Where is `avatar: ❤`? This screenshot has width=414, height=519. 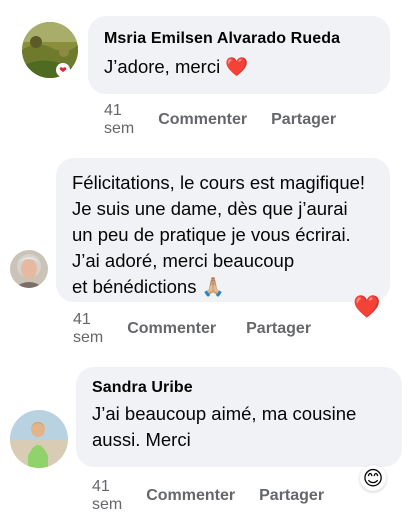 avatar: ❤ is located at coordinates (50, 50).